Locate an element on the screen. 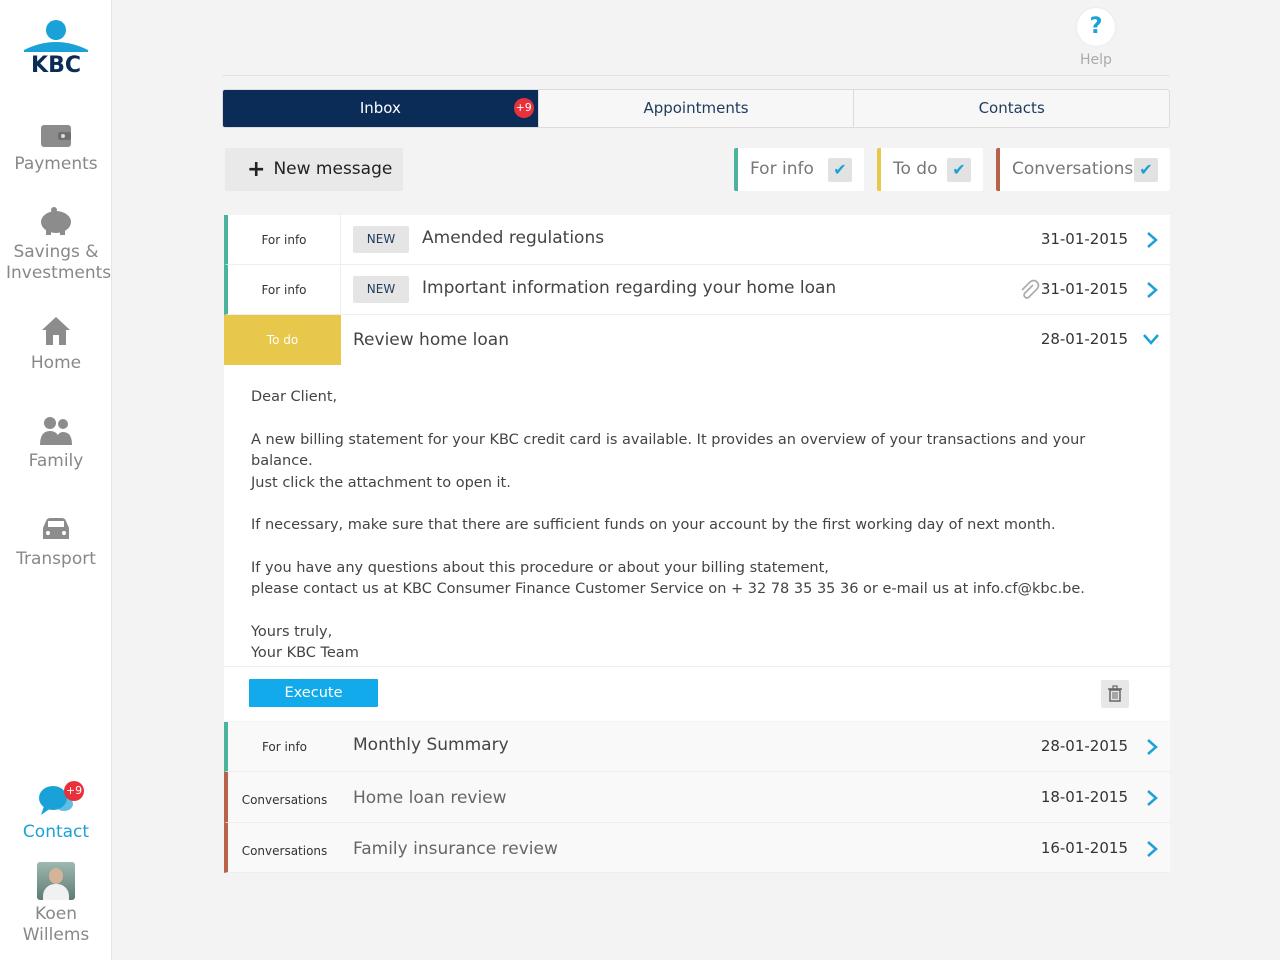  message-subject: Amended regulations is located at coordinates (513, 238).